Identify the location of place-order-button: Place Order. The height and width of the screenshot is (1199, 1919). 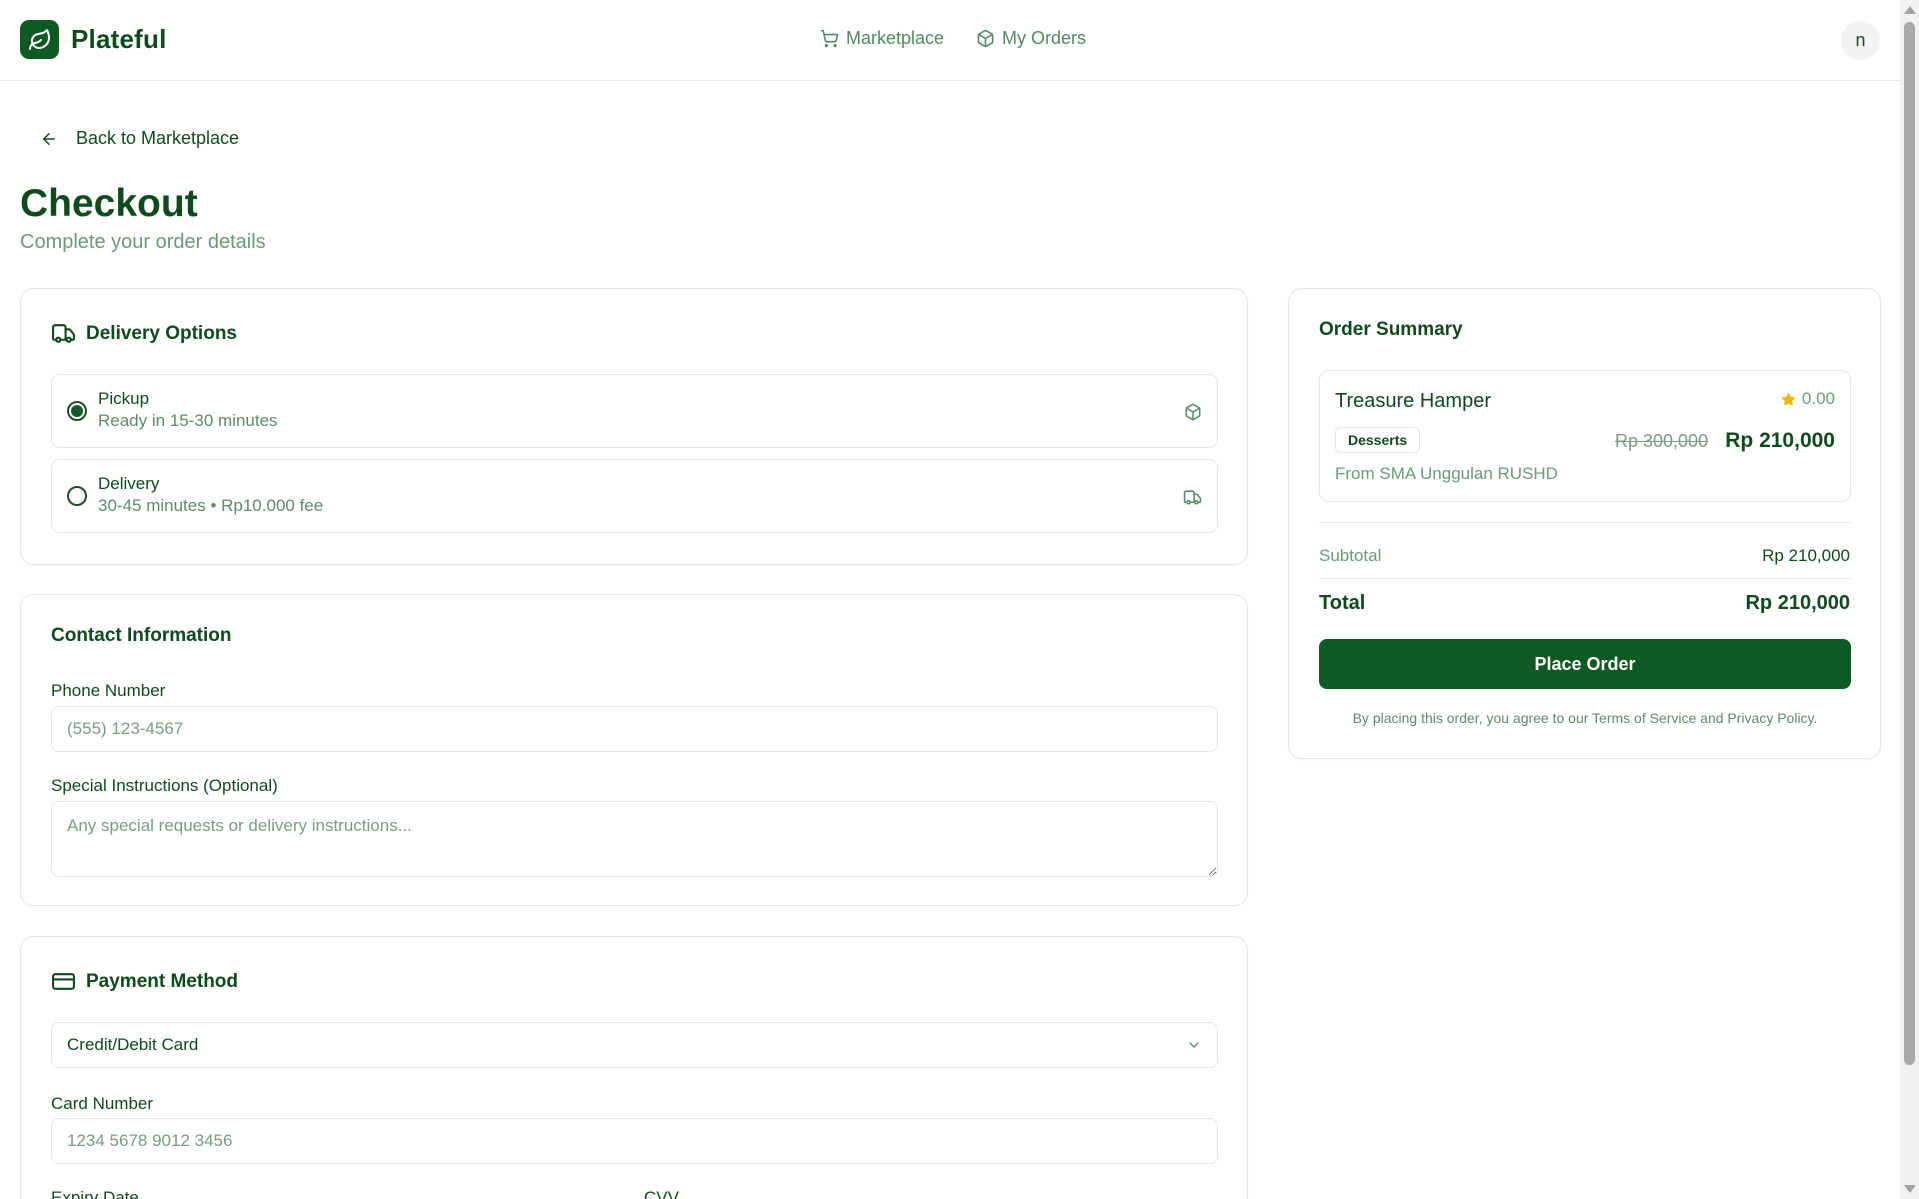
(1585, 664).